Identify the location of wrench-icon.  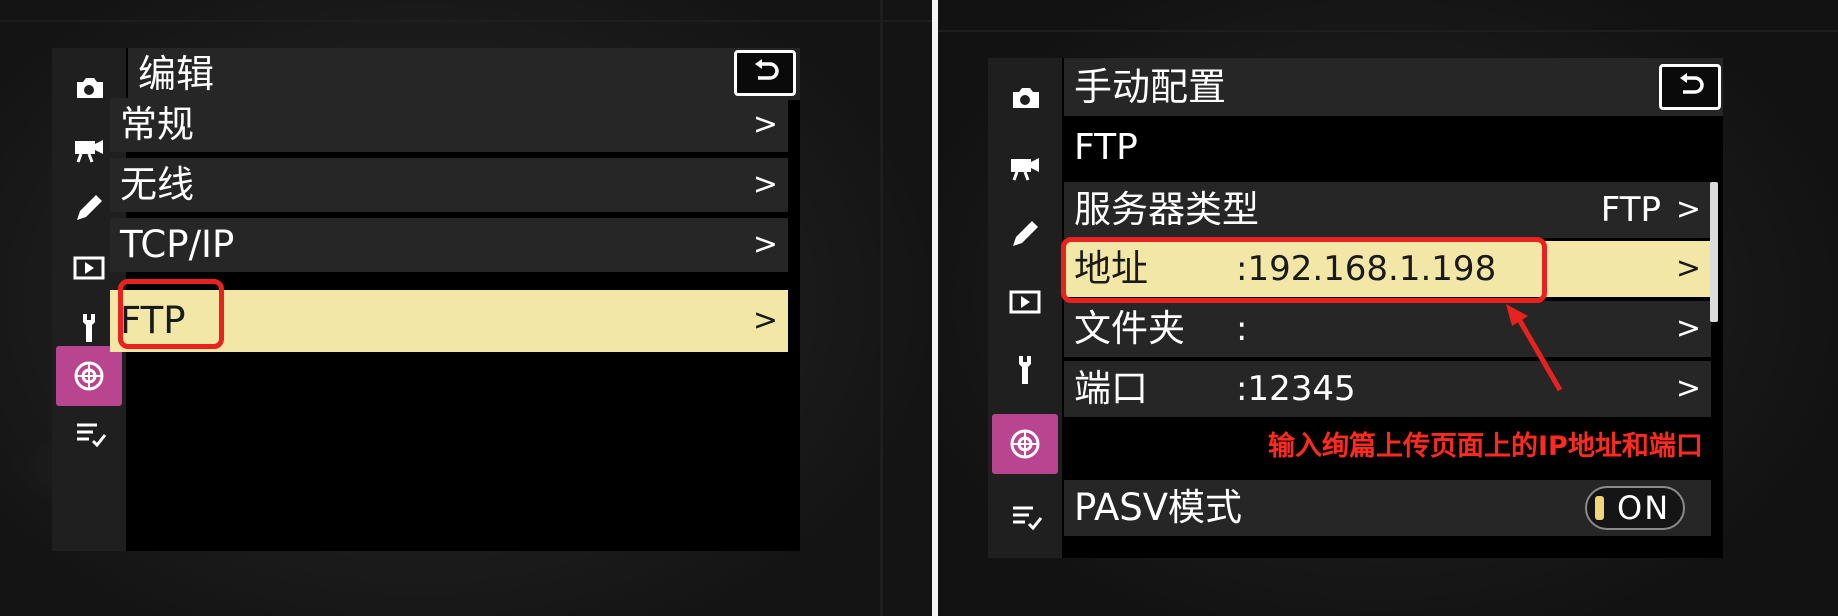
(1025, 370).